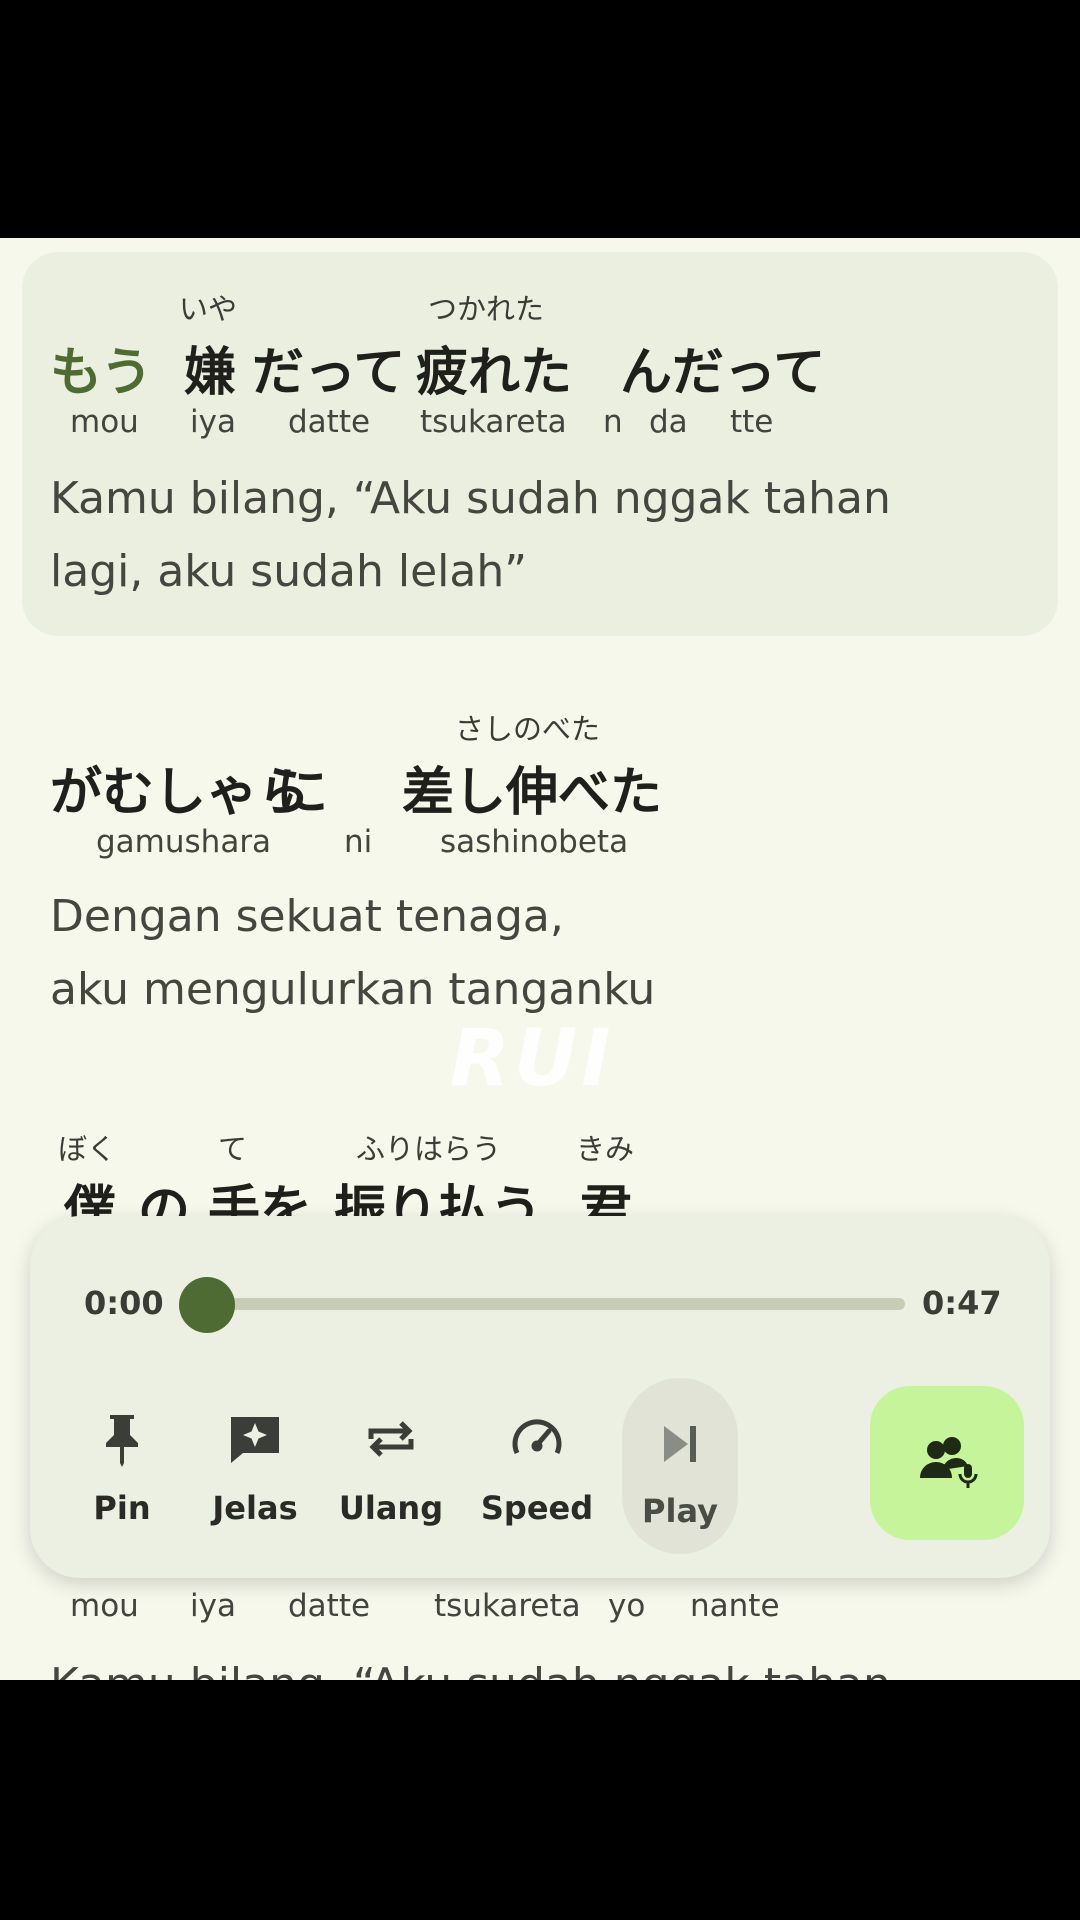 This screenshot has width=1080, height=1920. I want to click on explain-button: Jelas, so click(255, 1461).